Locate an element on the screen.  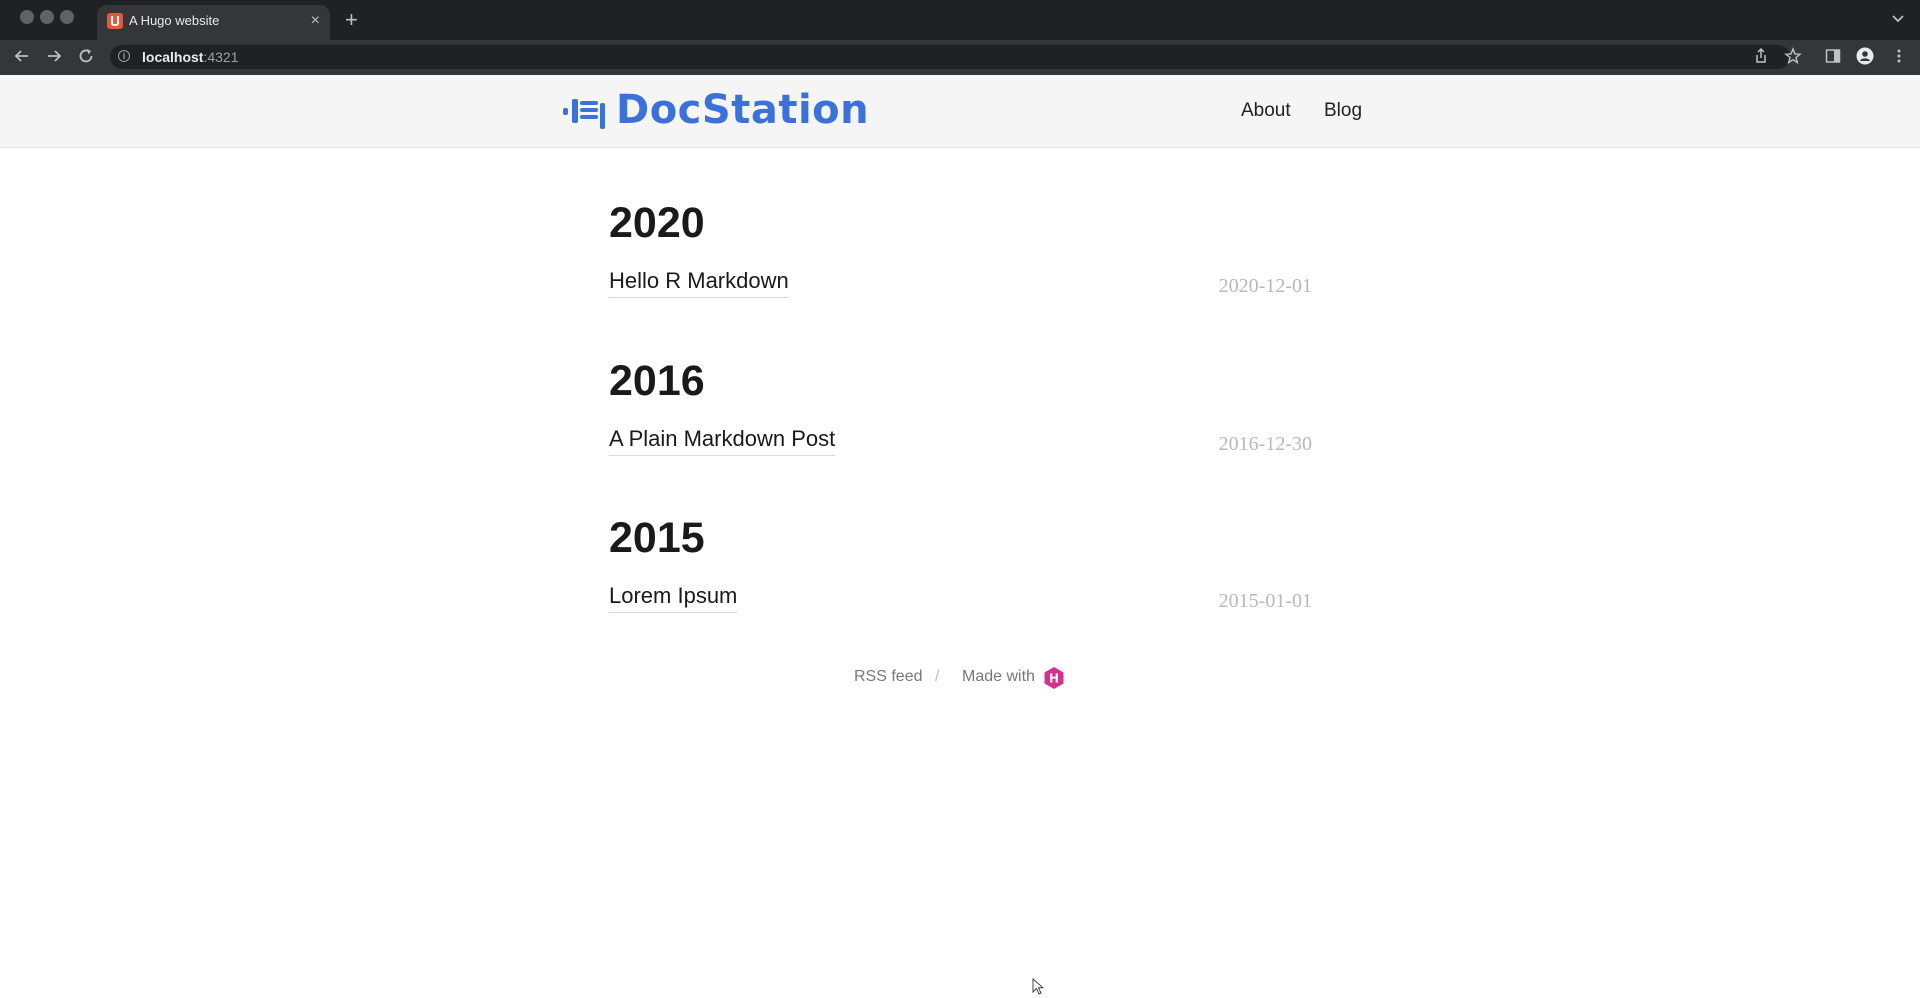
url-port: :4321 is located at coordinates (221, 57).